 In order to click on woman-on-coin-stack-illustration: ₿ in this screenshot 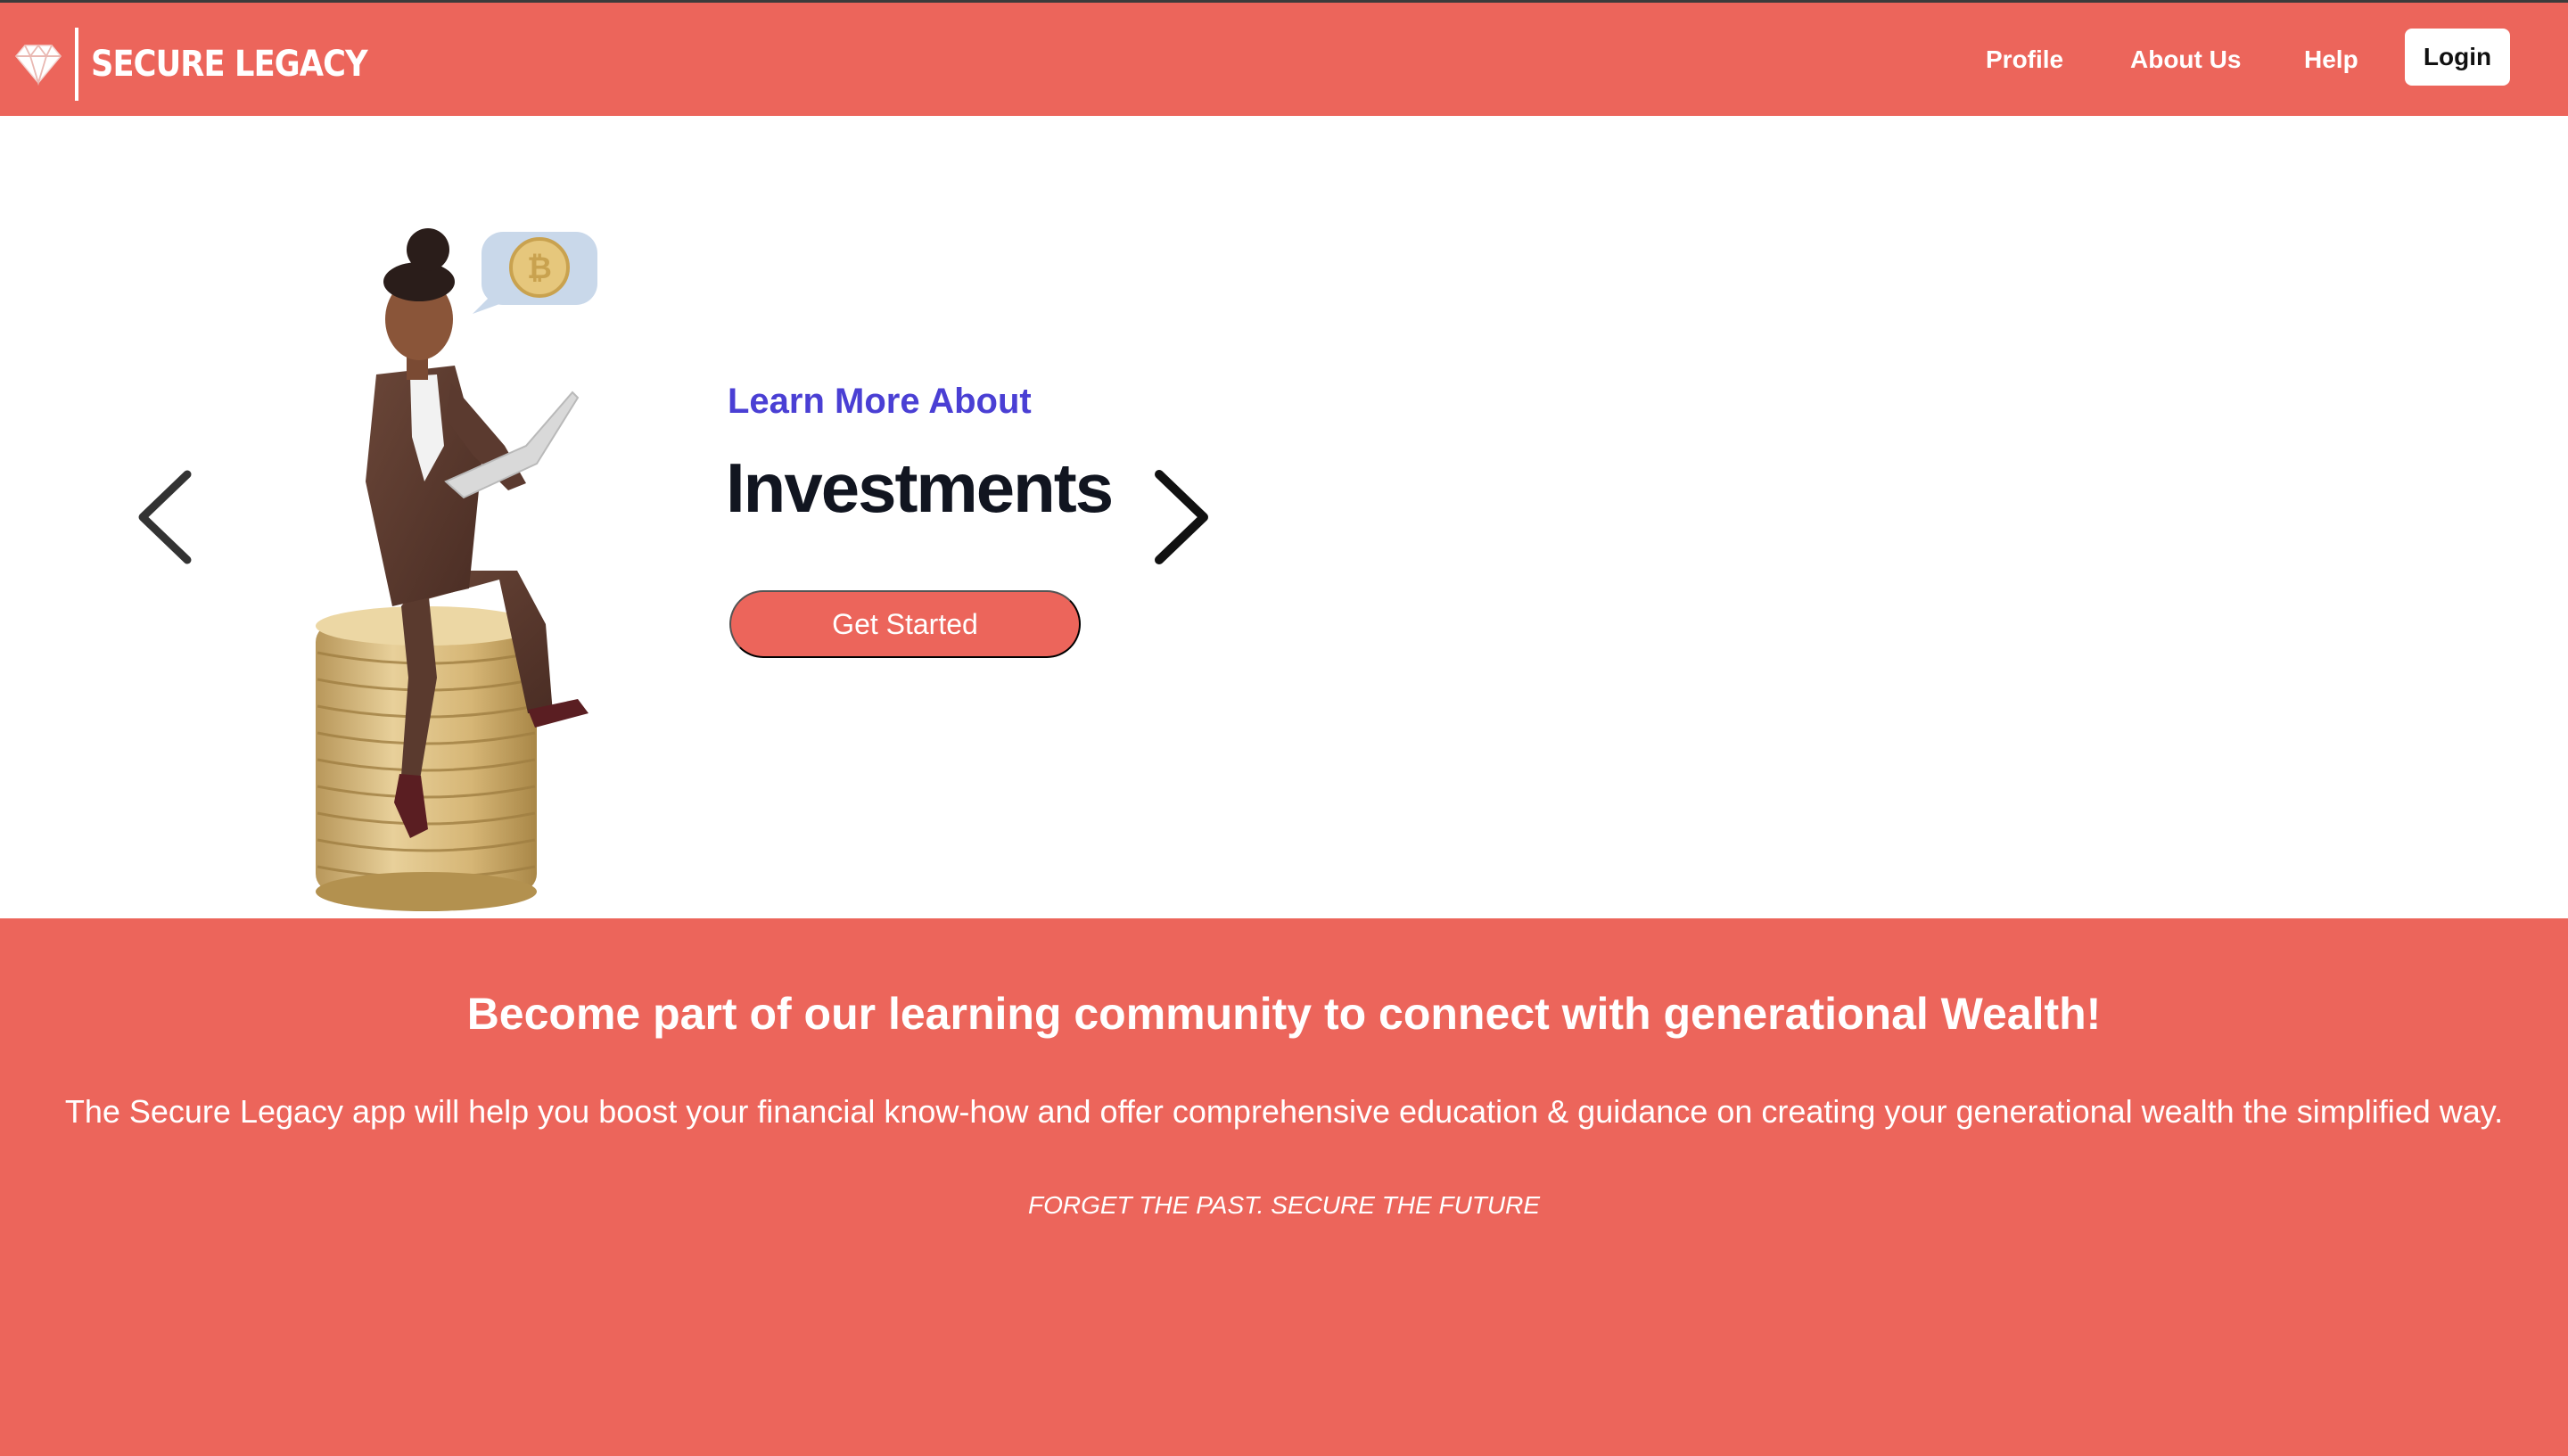, I will do `click(456, 569)`.